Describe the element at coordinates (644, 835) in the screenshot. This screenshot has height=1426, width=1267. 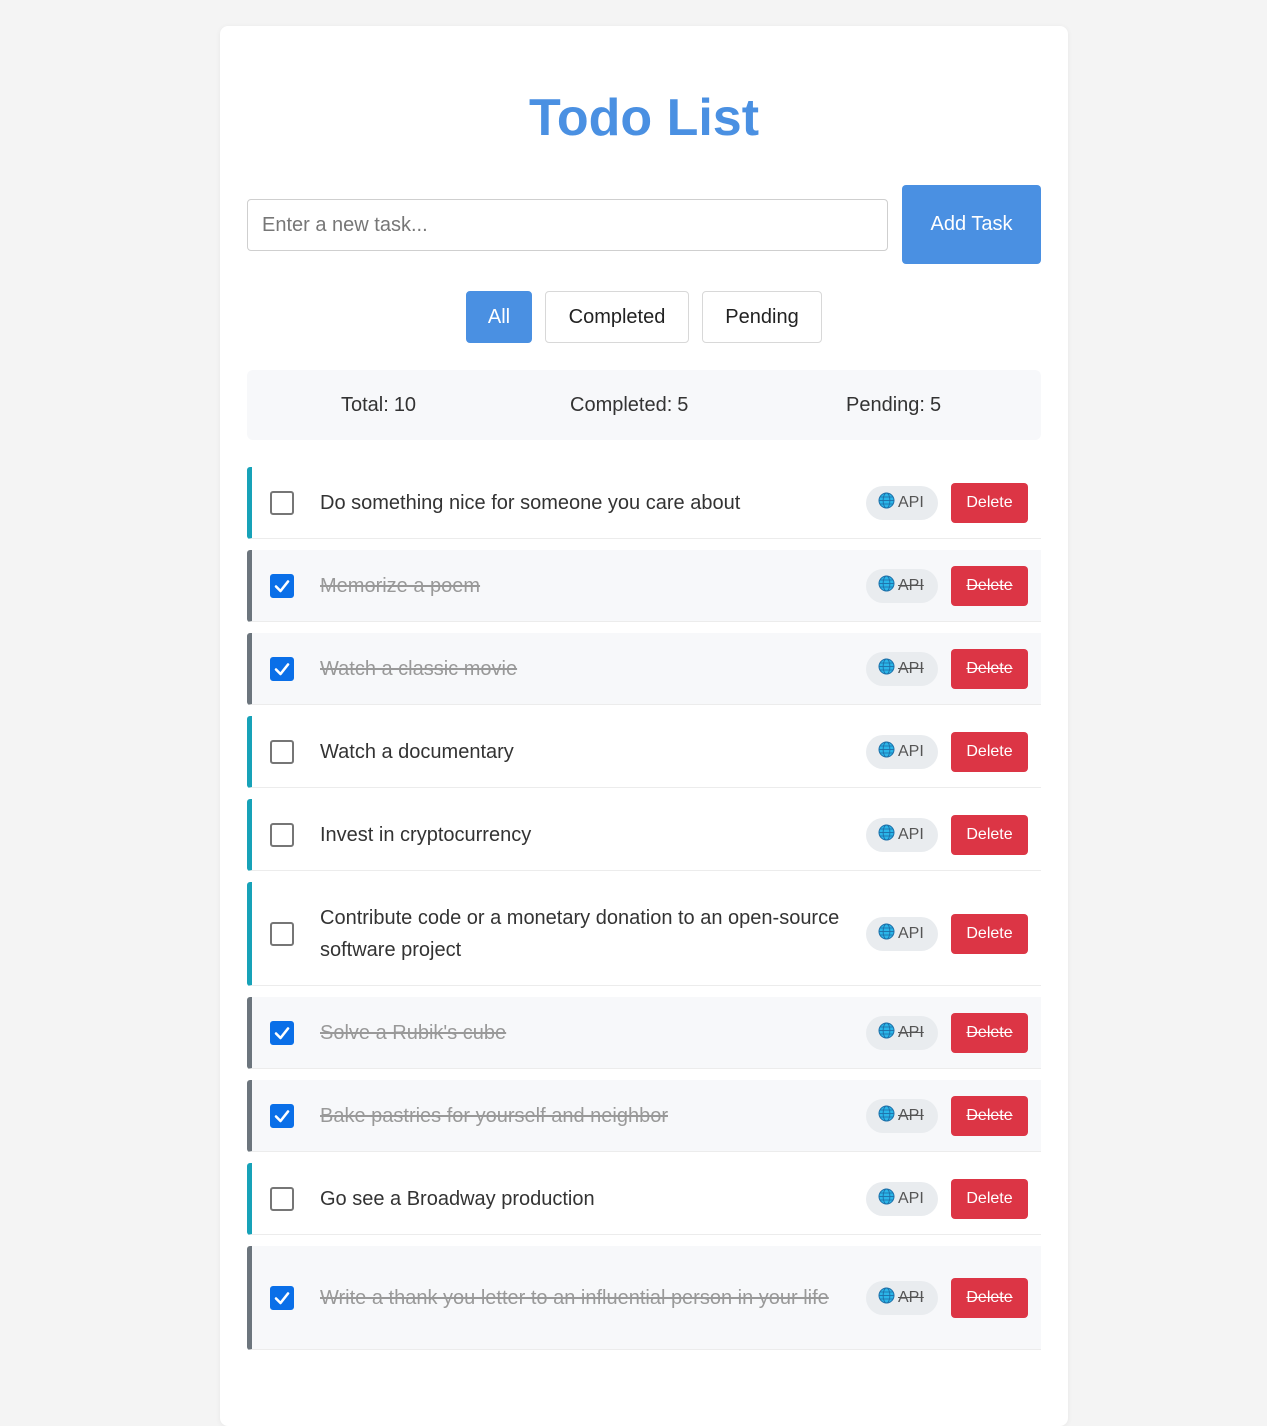
I see `todo-item: Invest in cryptocurrency API Delete` at that location.